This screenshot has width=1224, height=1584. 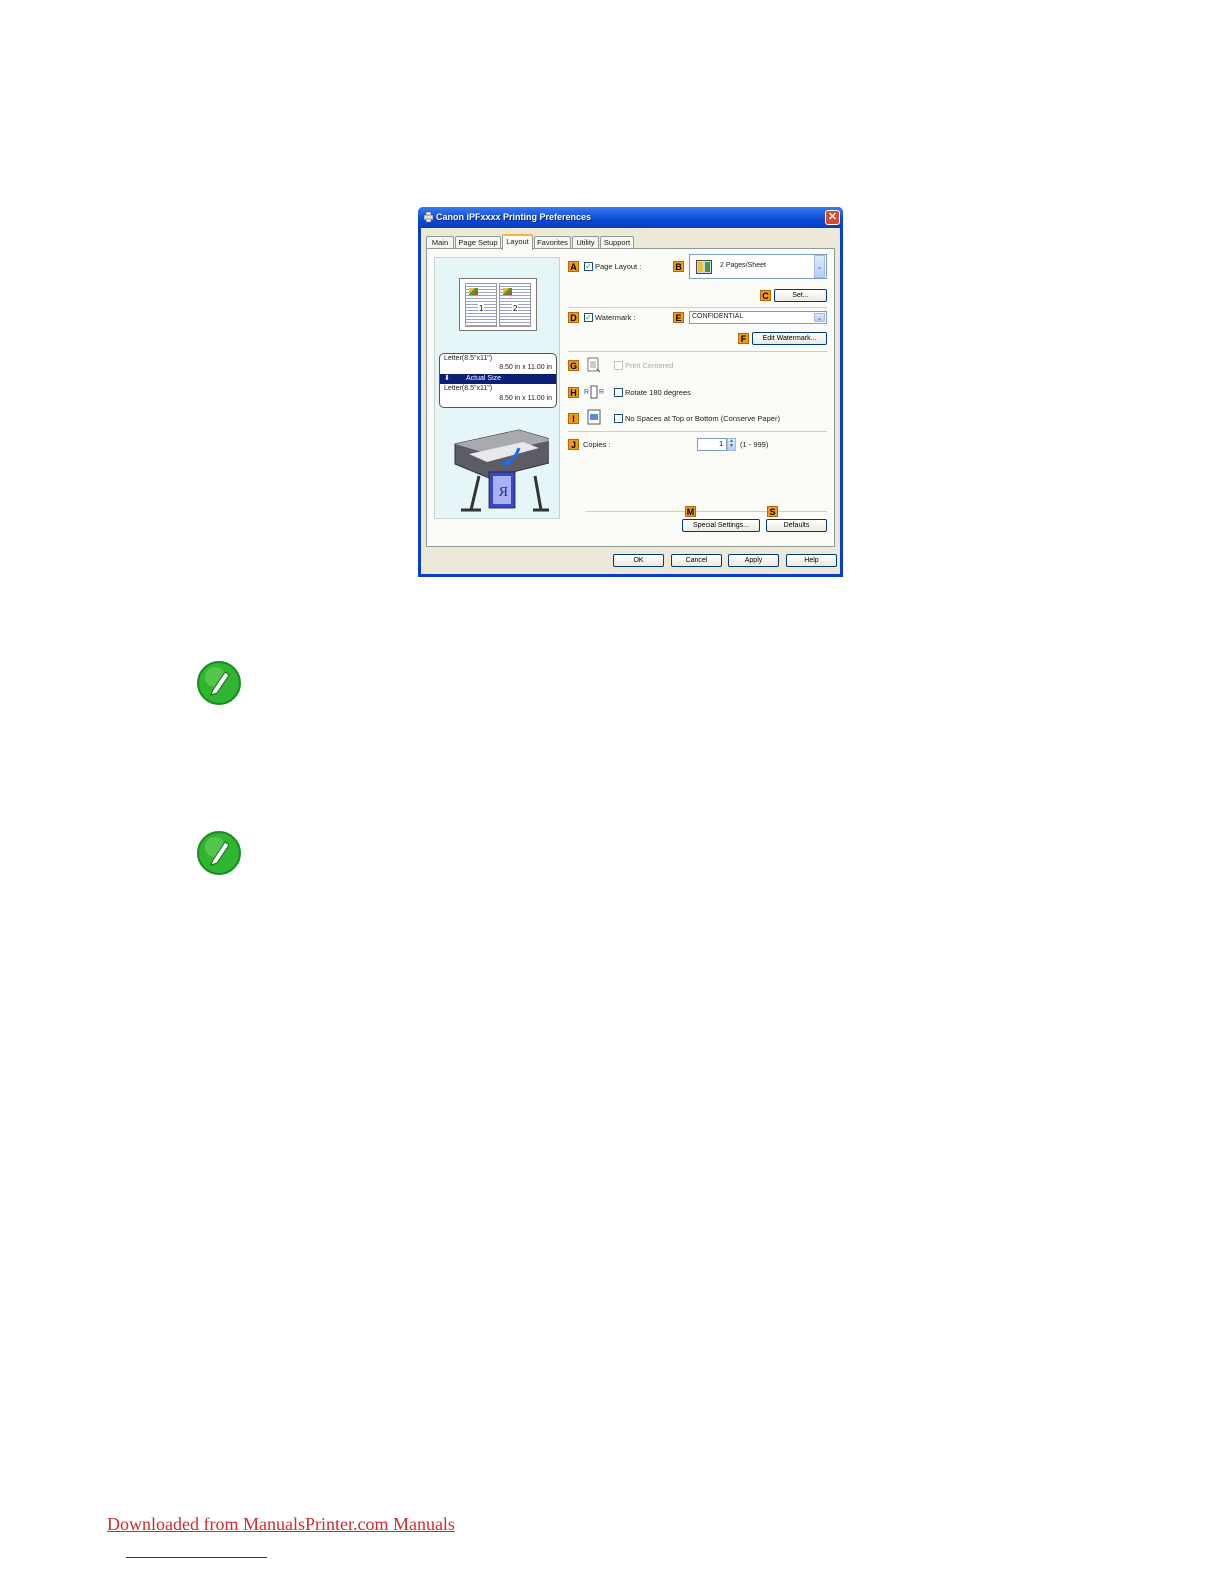 What do you see at coordinates (811, 560) in the screenshot?
I see `help-button: Help` at bounding box center [811, 560].